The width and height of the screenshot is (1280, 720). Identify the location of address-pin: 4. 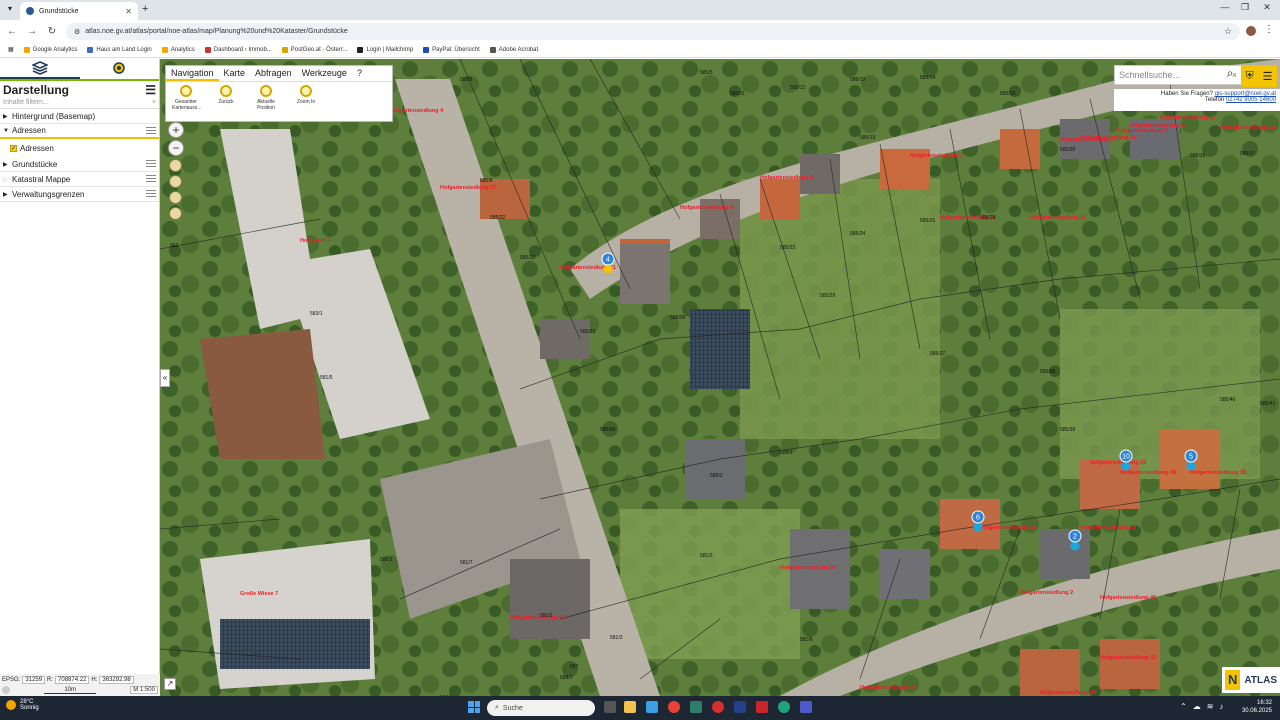
(608, 263).